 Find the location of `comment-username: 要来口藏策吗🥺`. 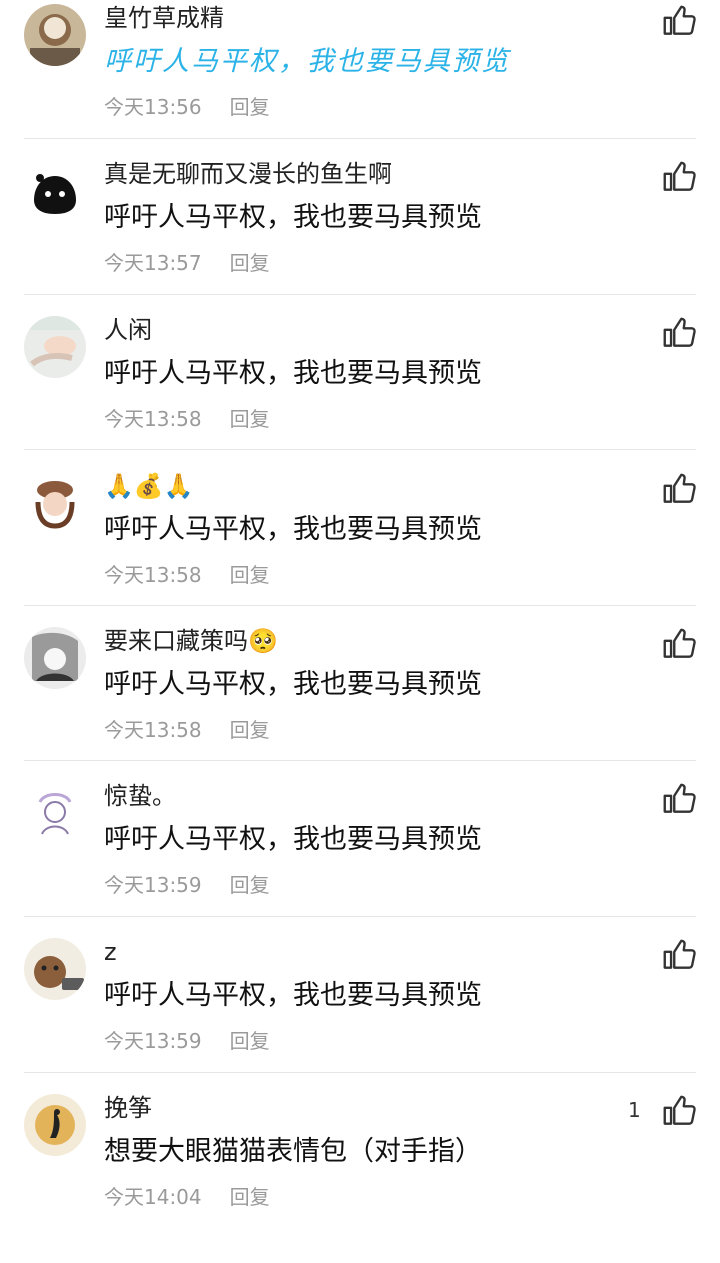

comment-username: 要来口藏策吗🥺 is located at coordinates (191, 641).